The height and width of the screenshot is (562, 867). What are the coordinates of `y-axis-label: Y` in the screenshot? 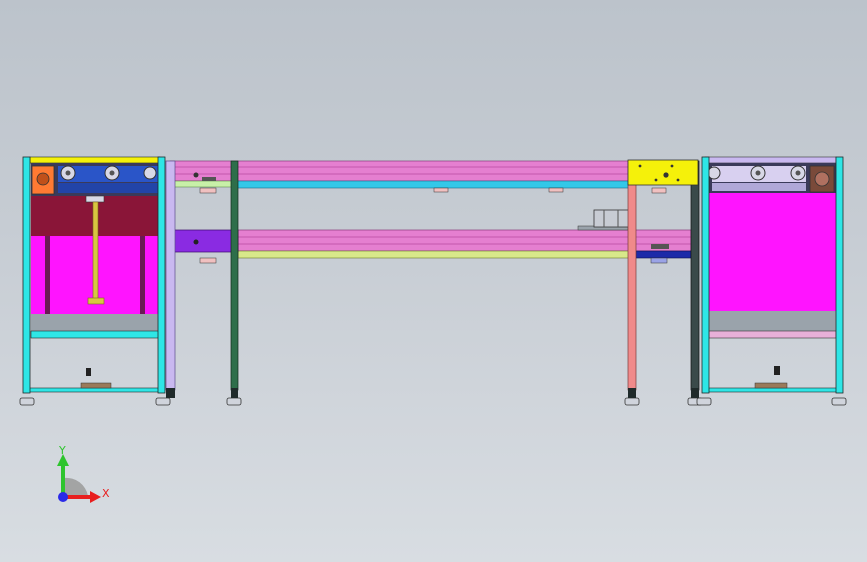 It's located at (62, 450).